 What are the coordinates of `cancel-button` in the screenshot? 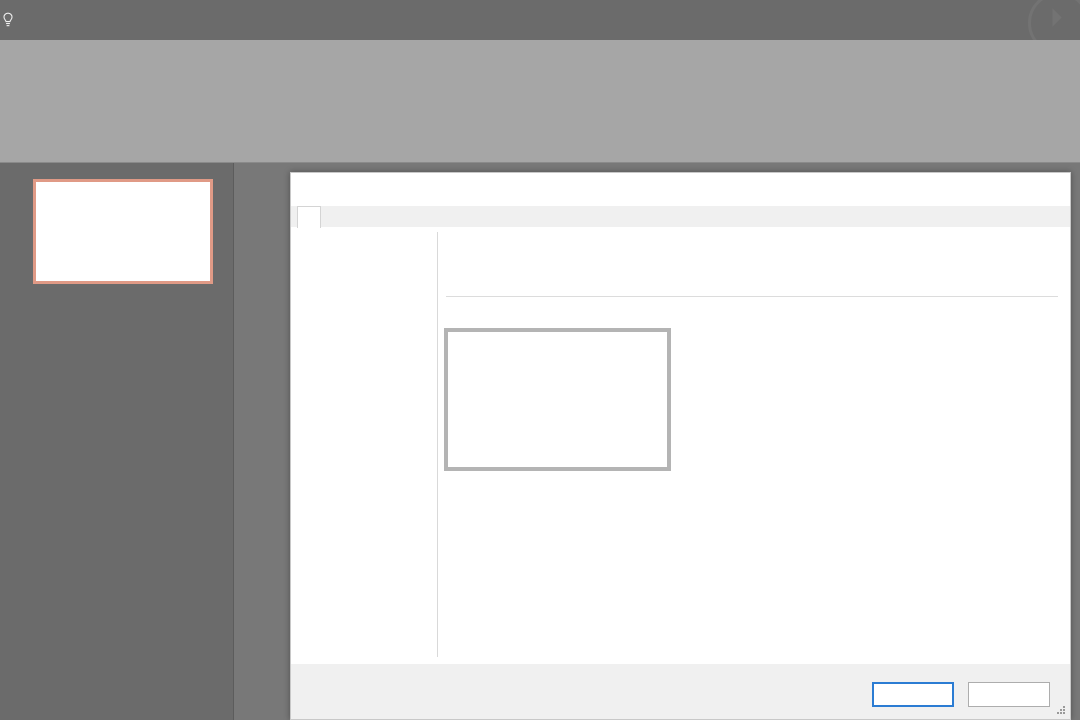 It's located at (1009, 694).